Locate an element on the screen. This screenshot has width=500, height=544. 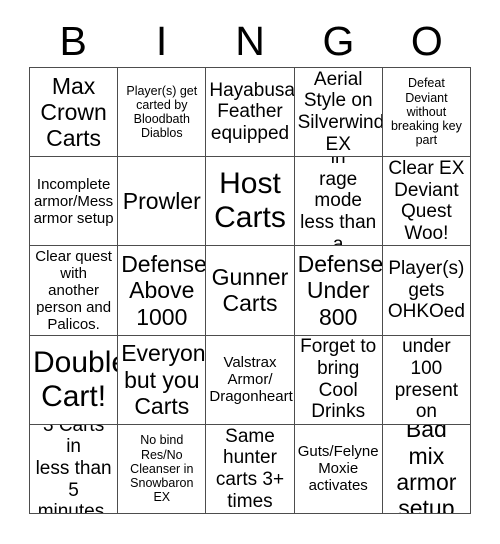
bingo-cell-text: HR under 100 present on EX post is located at coordinates (426, 380).